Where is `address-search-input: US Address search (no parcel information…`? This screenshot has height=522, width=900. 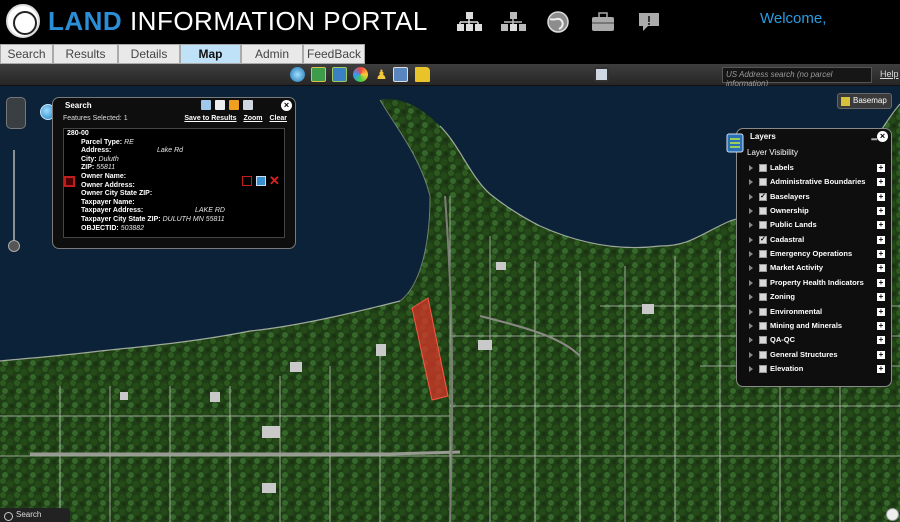 address-search-input: US Address search (no parcel information… is located at coordinates (797, 77).